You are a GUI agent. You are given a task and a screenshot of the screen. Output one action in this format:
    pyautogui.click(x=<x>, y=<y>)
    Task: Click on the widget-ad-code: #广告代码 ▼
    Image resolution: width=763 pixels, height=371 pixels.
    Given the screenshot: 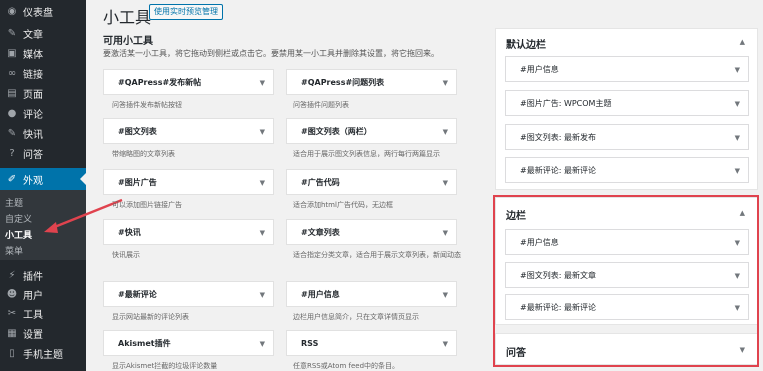 What is the action you would take?
    pyautogui.click(x=371, y=182)
    